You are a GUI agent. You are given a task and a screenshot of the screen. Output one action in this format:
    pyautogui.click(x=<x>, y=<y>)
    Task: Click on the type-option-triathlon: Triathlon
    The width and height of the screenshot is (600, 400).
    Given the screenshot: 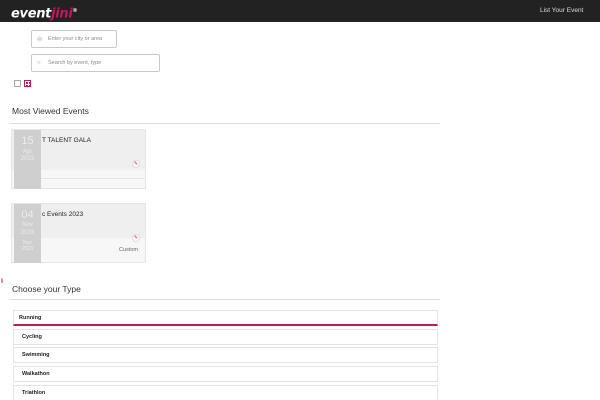 What is the action you would take?
    pyautogui.click(x=225, y=392)
    